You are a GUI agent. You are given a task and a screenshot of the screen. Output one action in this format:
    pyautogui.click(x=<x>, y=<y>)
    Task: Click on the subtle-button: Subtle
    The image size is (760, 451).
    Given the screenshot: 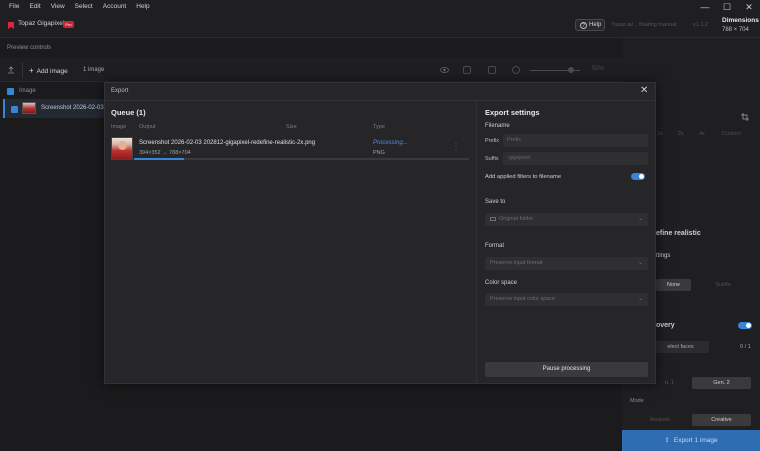 What is the action you would take?
    pyautogui.click(x=723, y=285)
    